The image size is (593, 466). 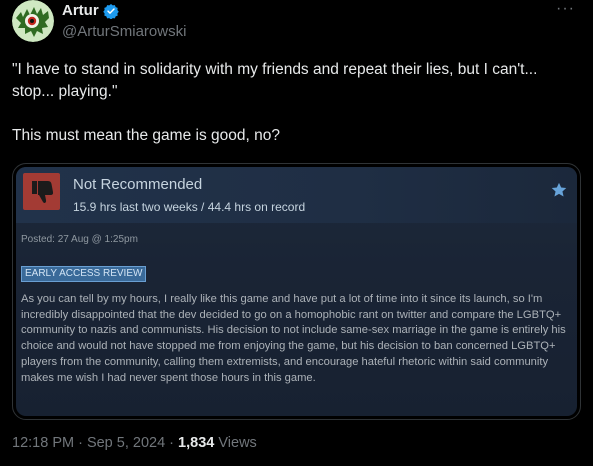 I want to click on author-name-row: Artur, so click(x=90, y=10).